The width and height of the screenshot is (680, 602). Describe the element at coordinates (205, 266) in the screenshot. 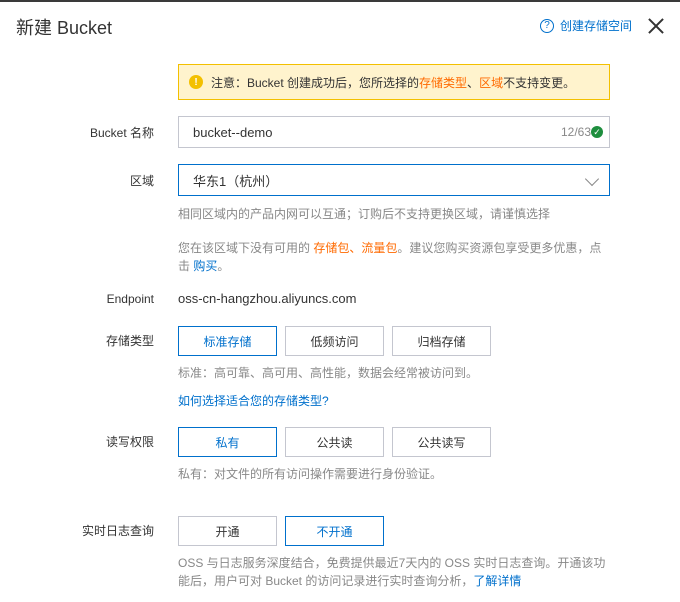

I see `buy-link: 购买` at that location.